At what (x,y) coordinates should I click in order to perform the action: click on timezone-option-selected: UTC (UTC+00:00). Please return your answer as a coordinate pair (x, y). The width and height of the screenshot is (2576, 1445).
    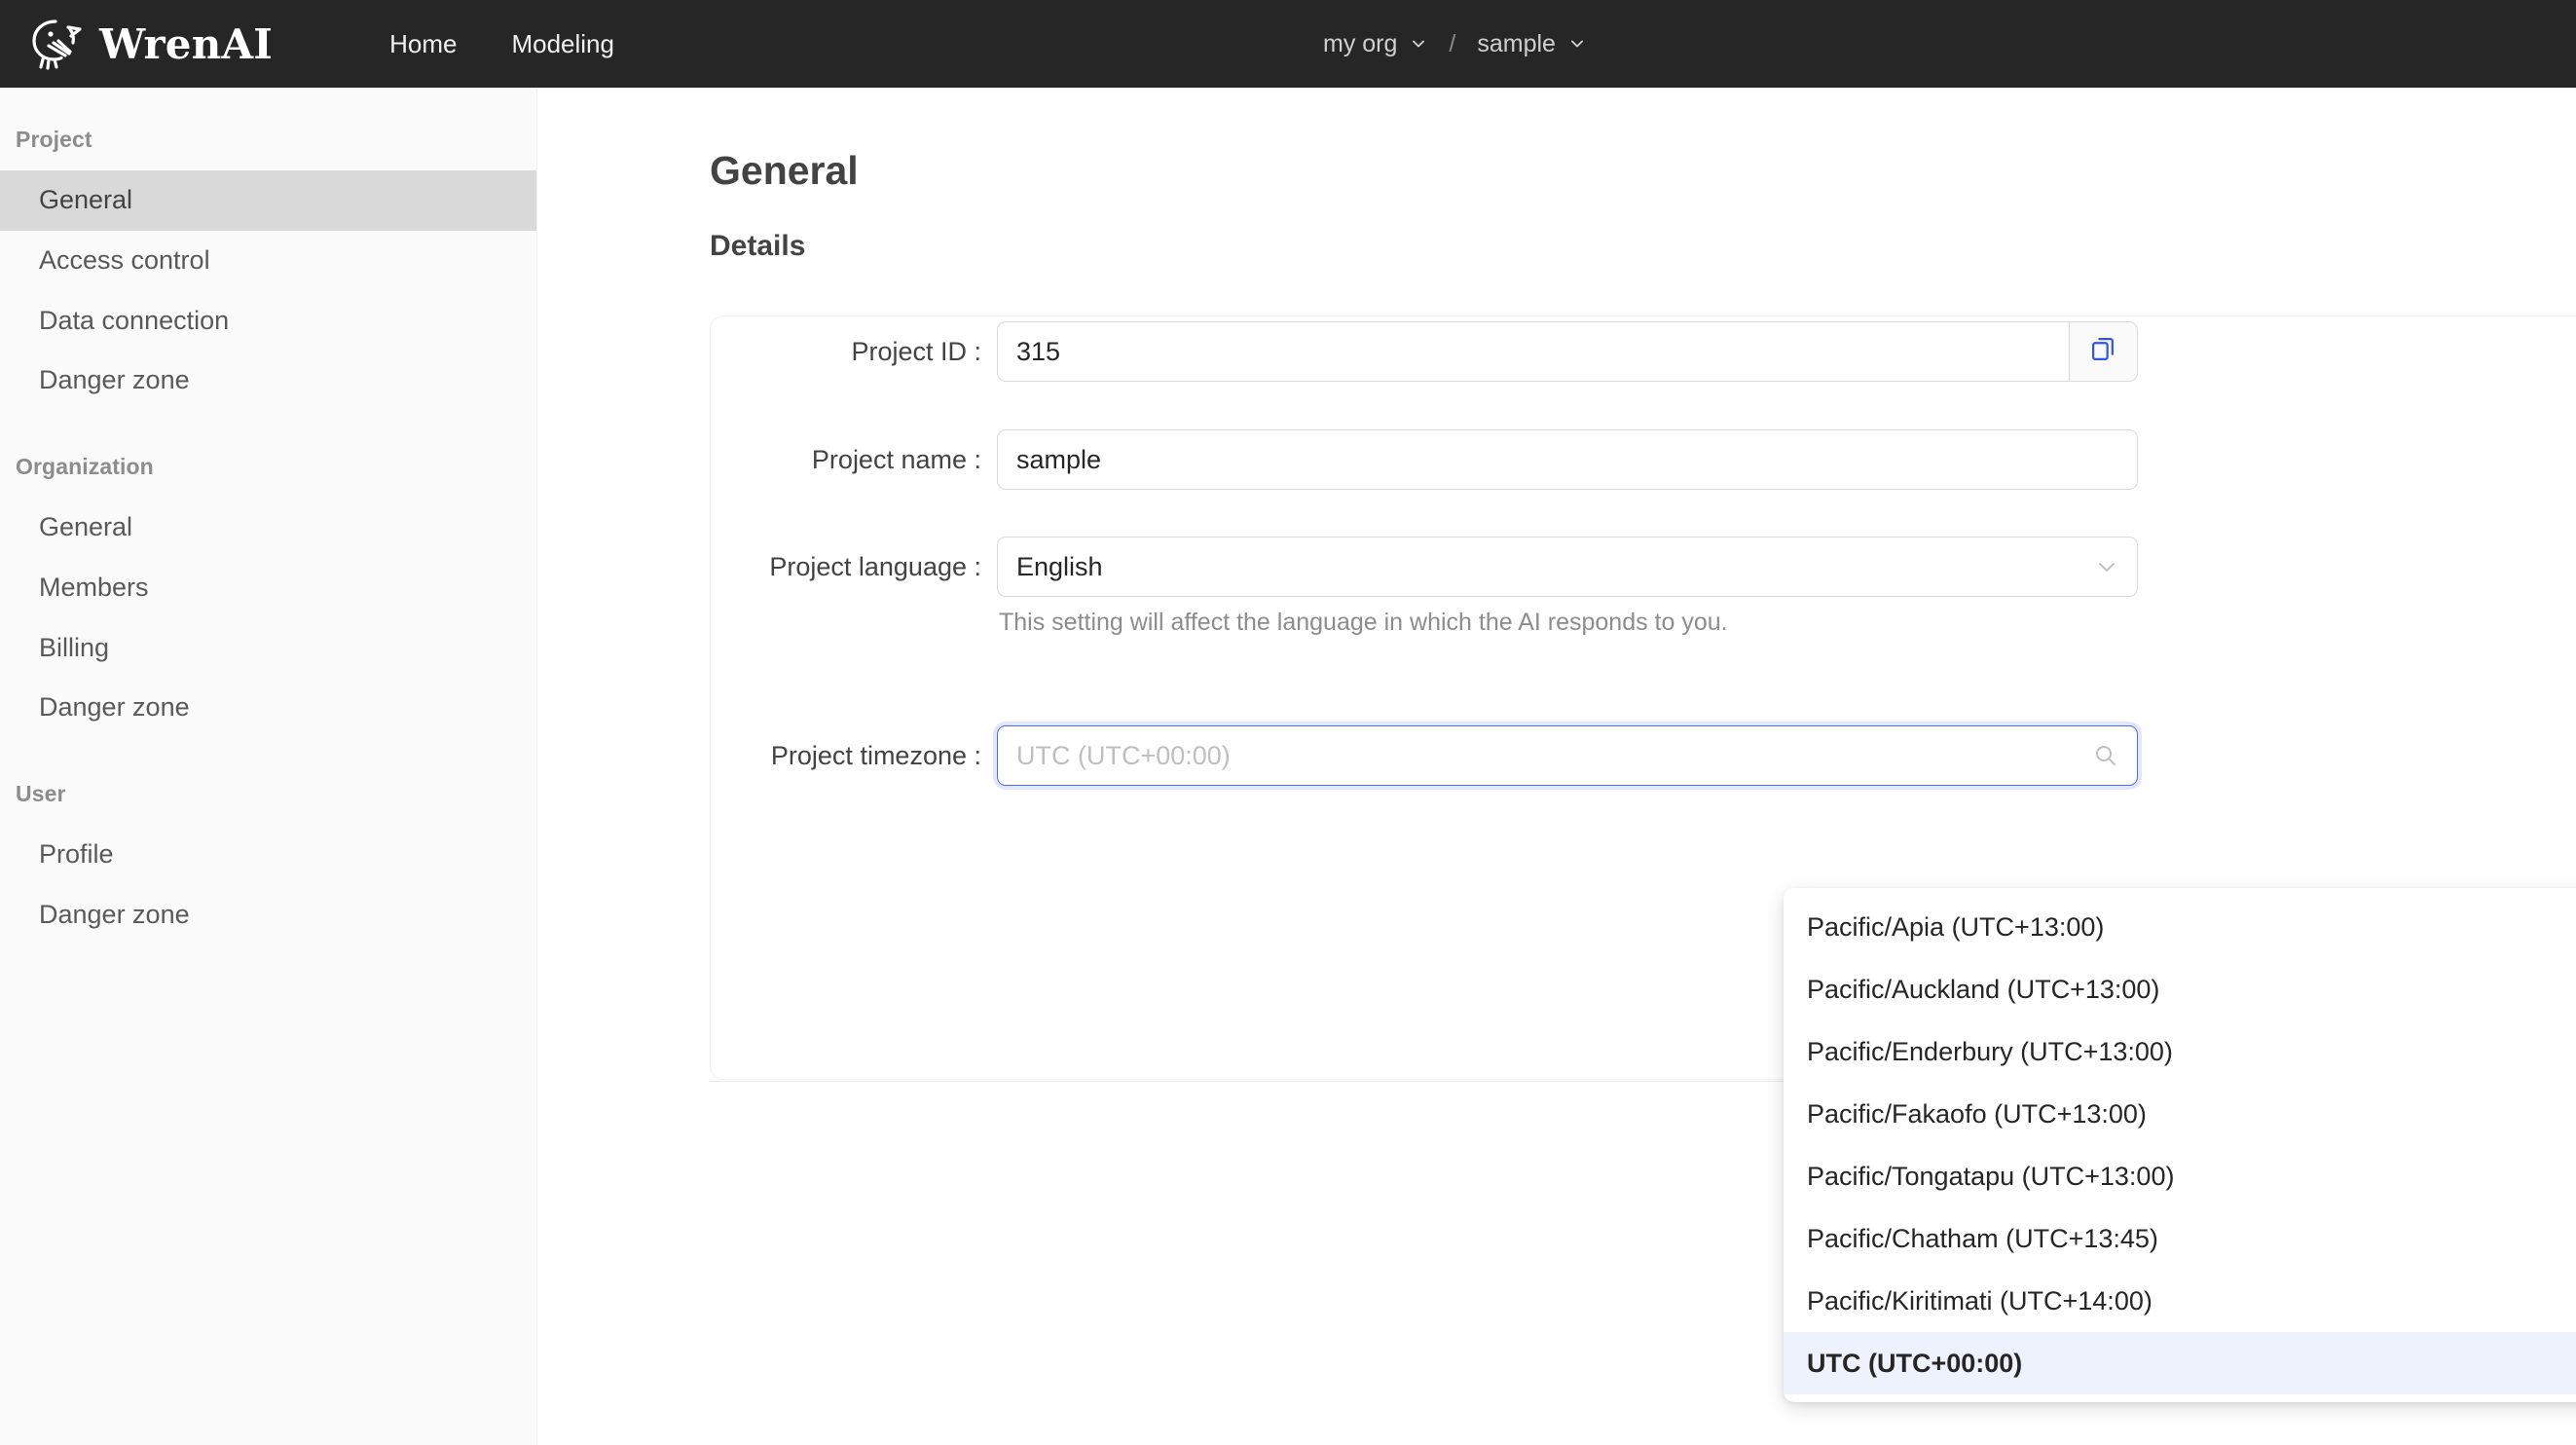
    Looking at the image, I should click on (2180, 1363).